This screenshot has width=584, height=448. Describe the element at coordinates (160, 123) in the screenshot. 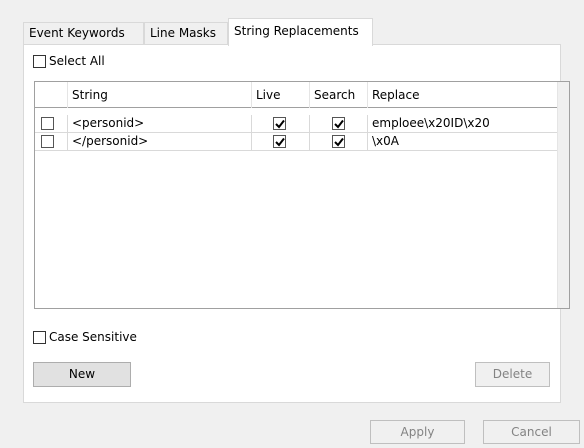

I see `string-cell: <personid>` at that location.